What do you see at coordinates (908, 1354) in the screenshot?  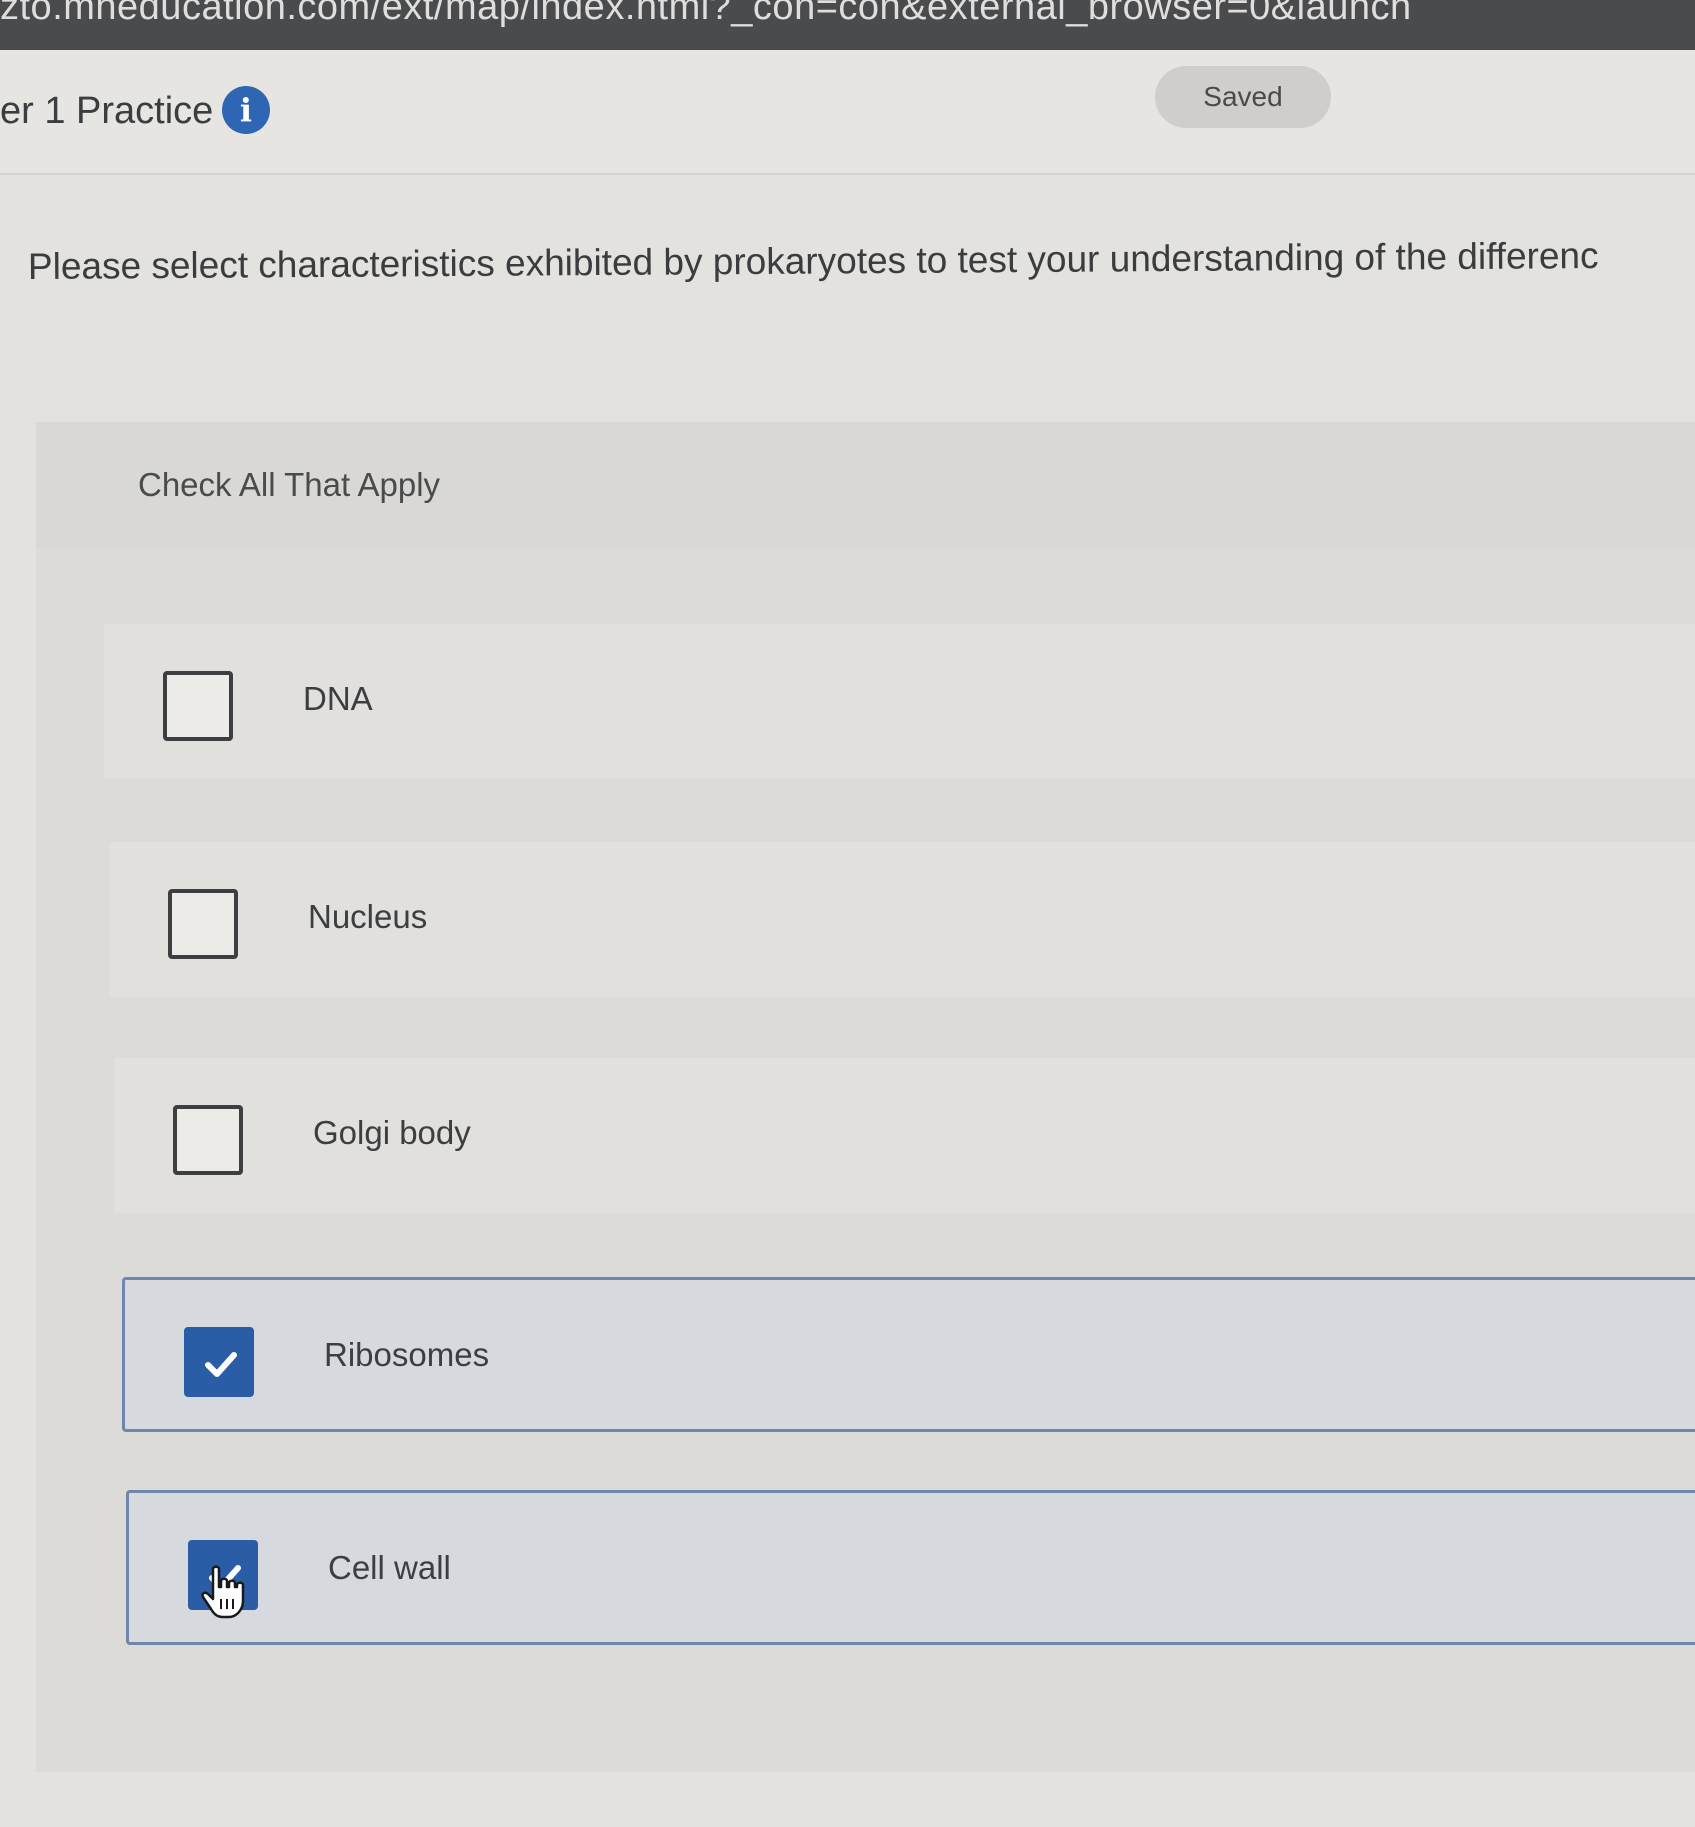 I see `option-ribosomes: Ribosomes` at bounding box center [908, 1354].